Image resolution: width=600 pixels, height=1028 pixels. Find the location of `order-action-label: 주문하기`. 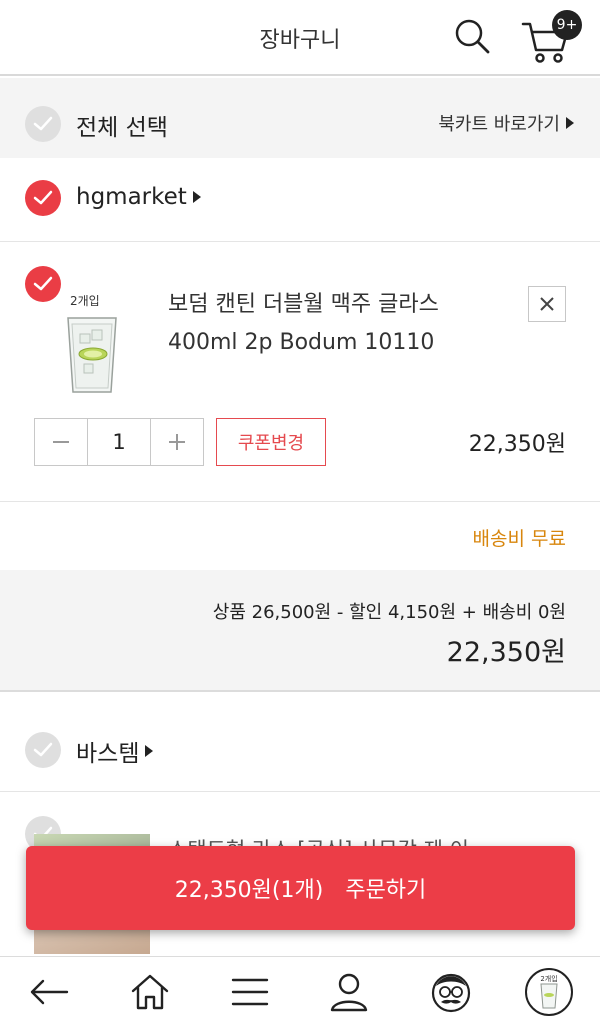

order-action-label: 주문하기 is located at coordinates (386, 890).